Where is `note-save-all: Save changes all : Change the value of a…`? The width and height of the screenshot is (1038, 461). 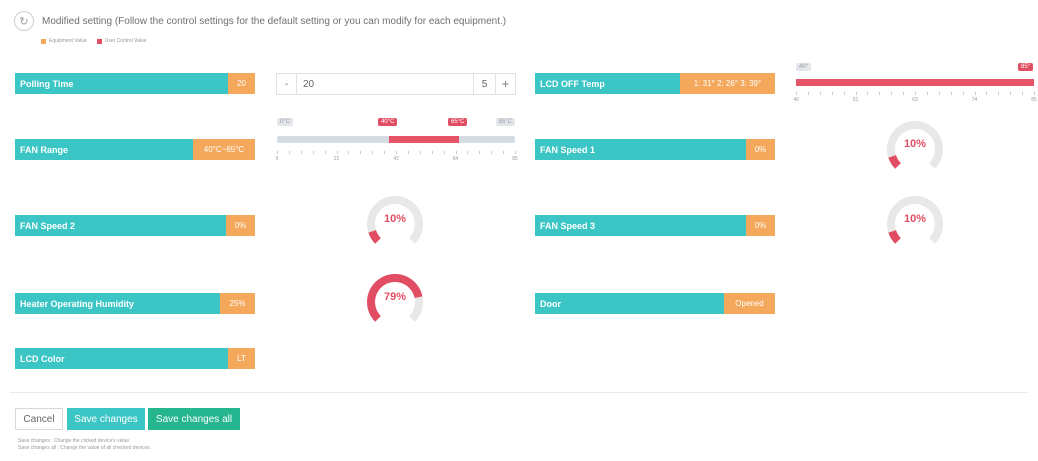 note-save-all: Save changes all : Change the value of a… is located at coordinates (85, 448).